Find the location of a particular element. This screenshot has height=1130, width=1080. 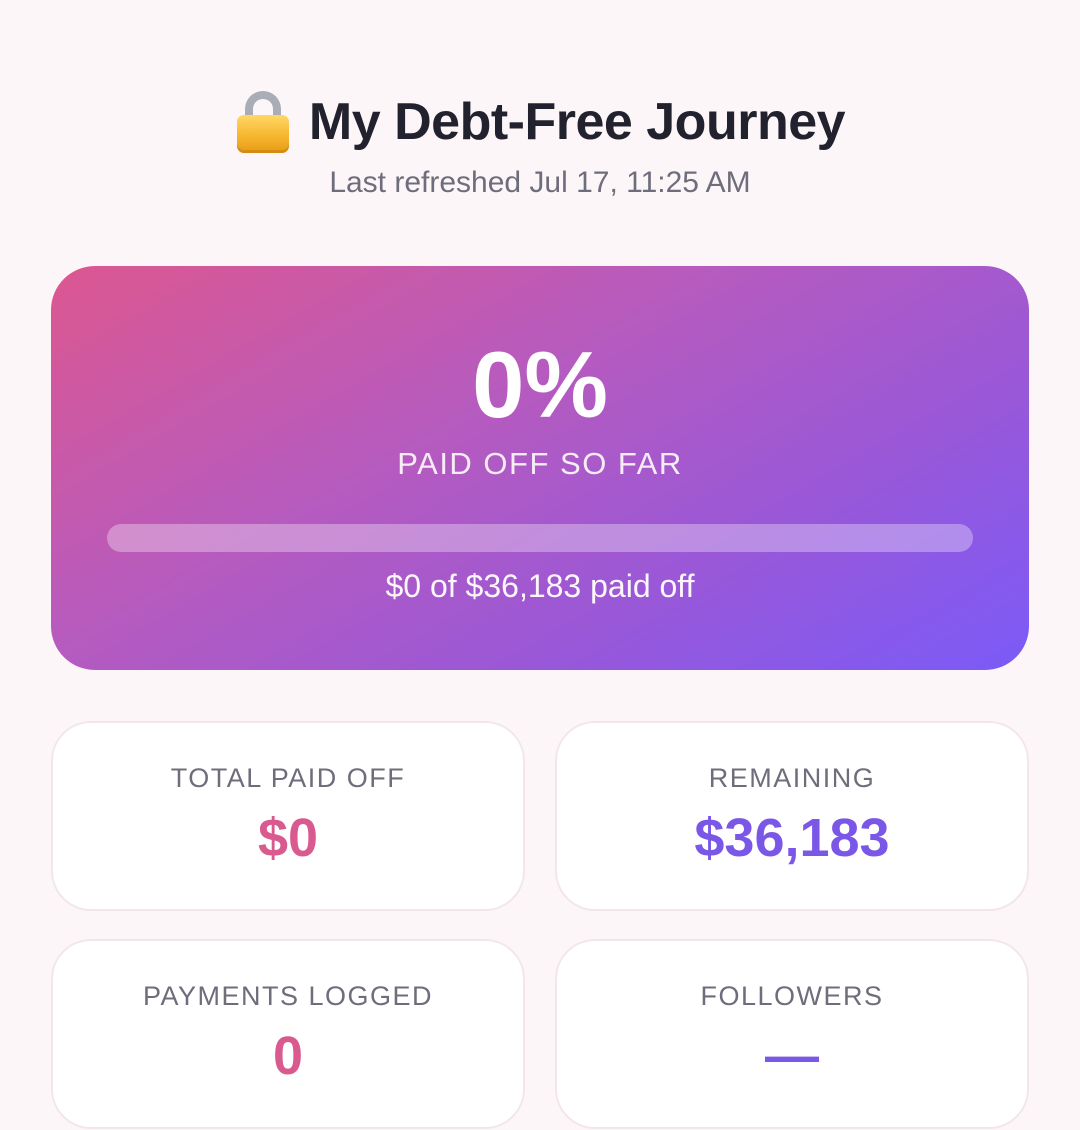

last-refreshed-text: Last refreshed Jul 17, 11:25 AM is located at coordinates (540, 182).